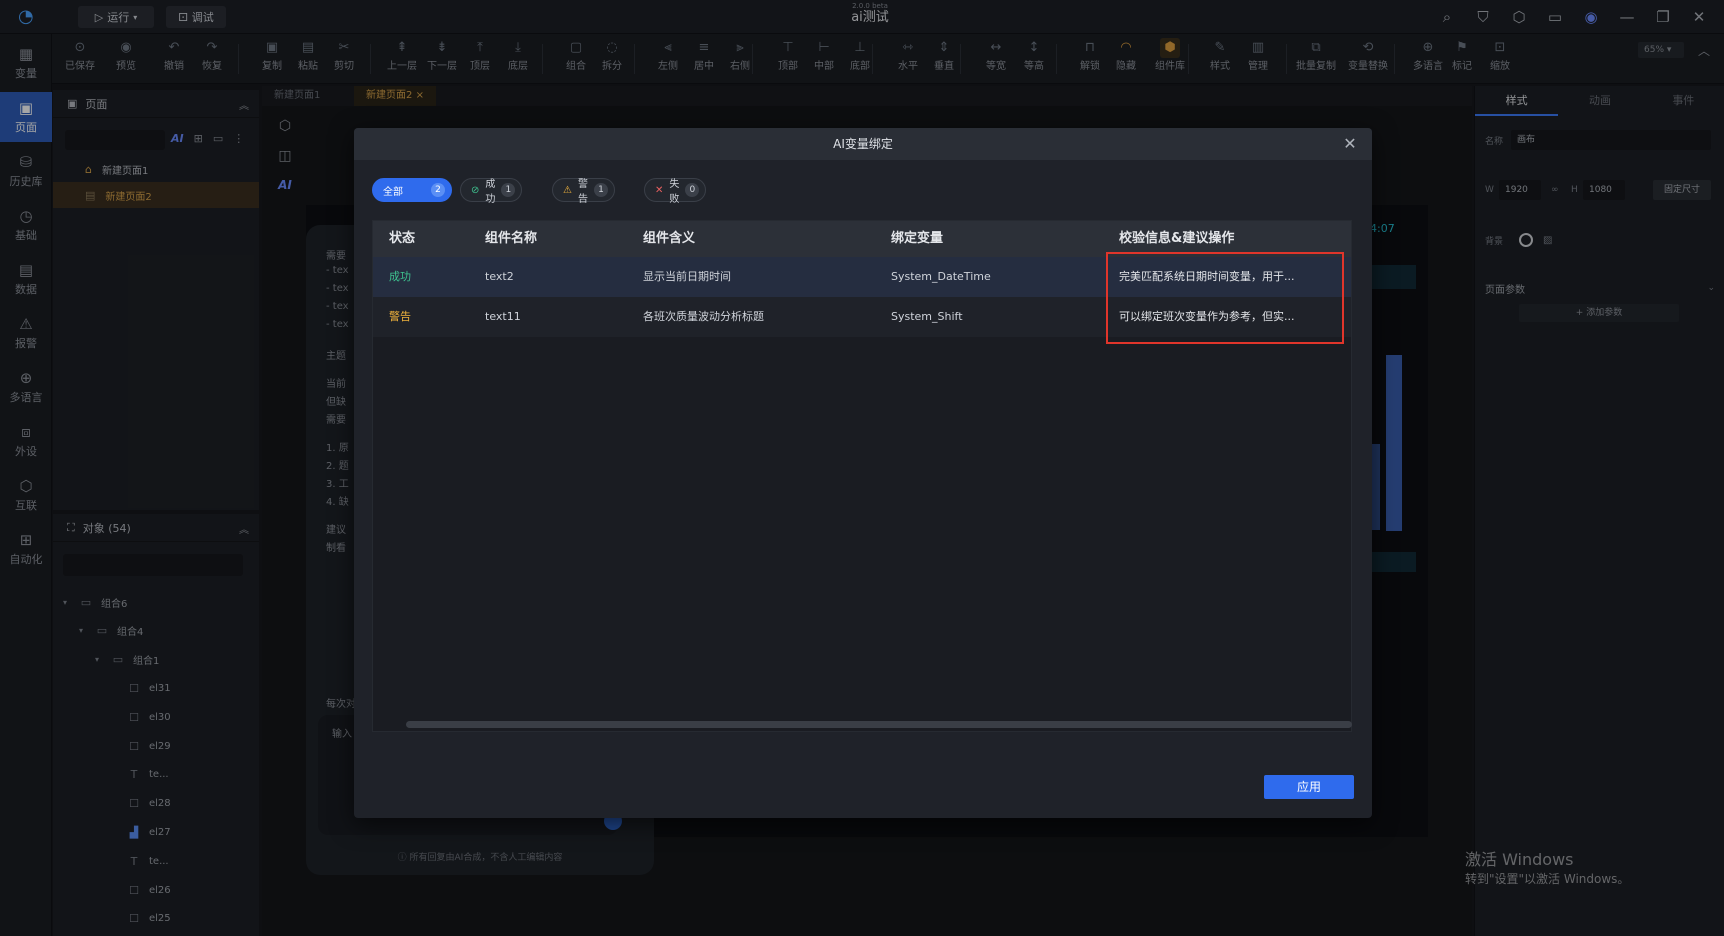 Image resolution: width=1724 pixels, height=936 pixels. What do you see at coordinates (402, 238) in the screenshot?
I see `column-status: 状态` at bounding box center [402, 238].